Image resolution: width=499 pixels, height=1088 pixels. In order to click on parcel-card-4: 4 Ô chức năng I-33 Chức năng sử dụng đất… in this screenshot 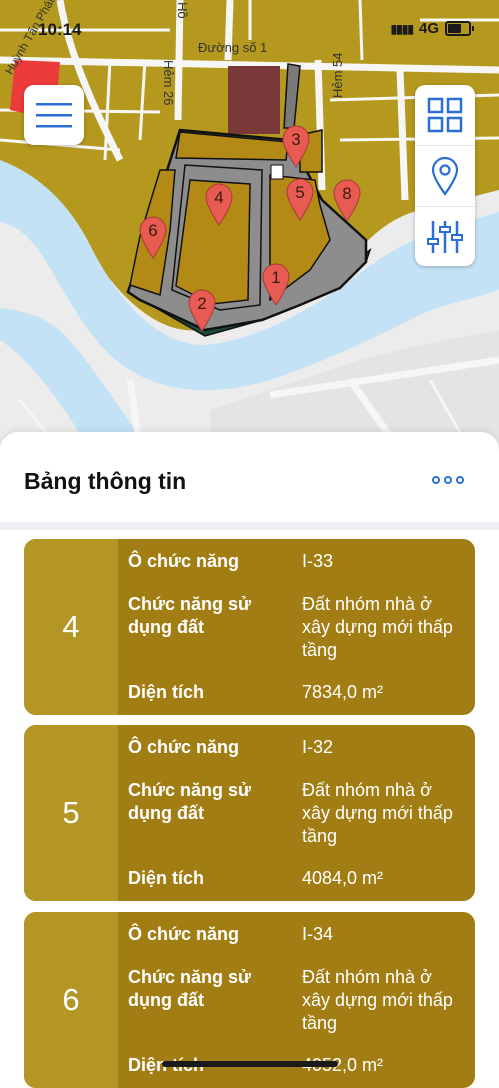, I will do `click(249, 627)`.